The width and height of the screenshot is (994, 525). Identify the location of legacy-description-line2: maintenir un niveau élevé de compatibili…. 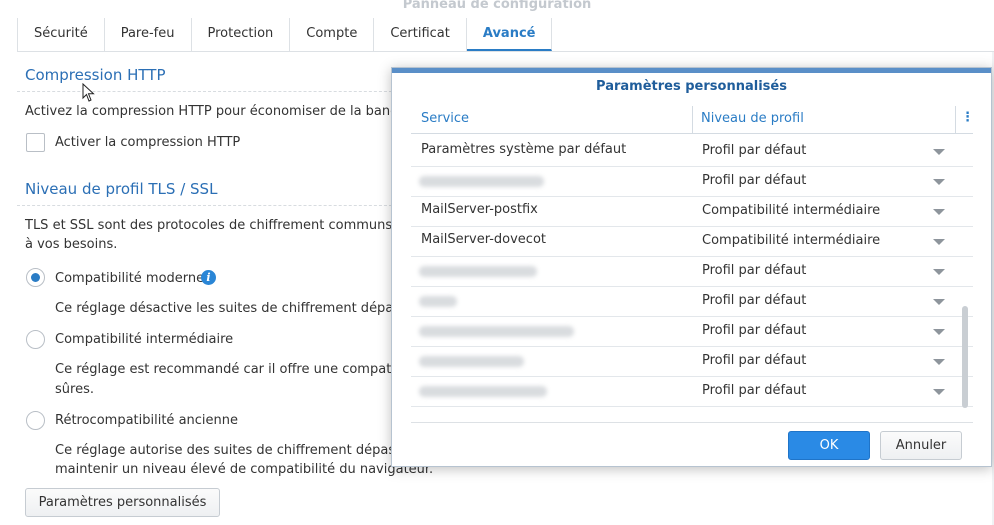
(244, 469).